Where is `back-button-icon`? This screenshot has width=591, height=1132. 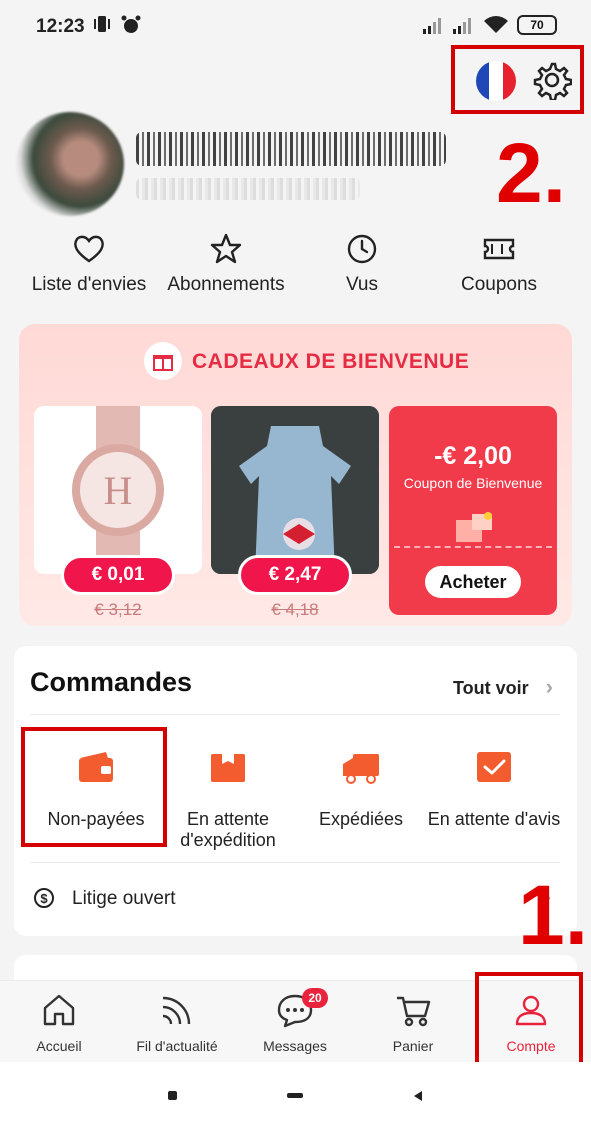
back-button-icon is located at coordinates (418, 1096).